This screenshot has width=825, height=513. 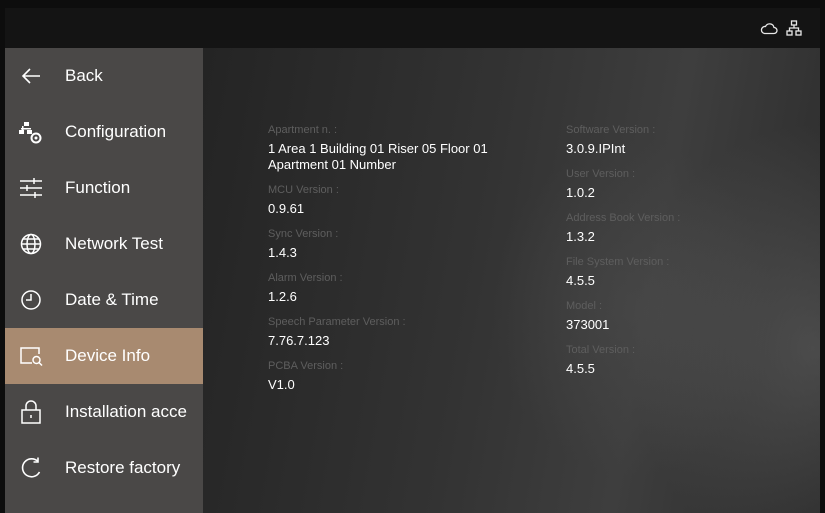 I want to click on field-label: Apartment n. :, so click(x=303, y=130).